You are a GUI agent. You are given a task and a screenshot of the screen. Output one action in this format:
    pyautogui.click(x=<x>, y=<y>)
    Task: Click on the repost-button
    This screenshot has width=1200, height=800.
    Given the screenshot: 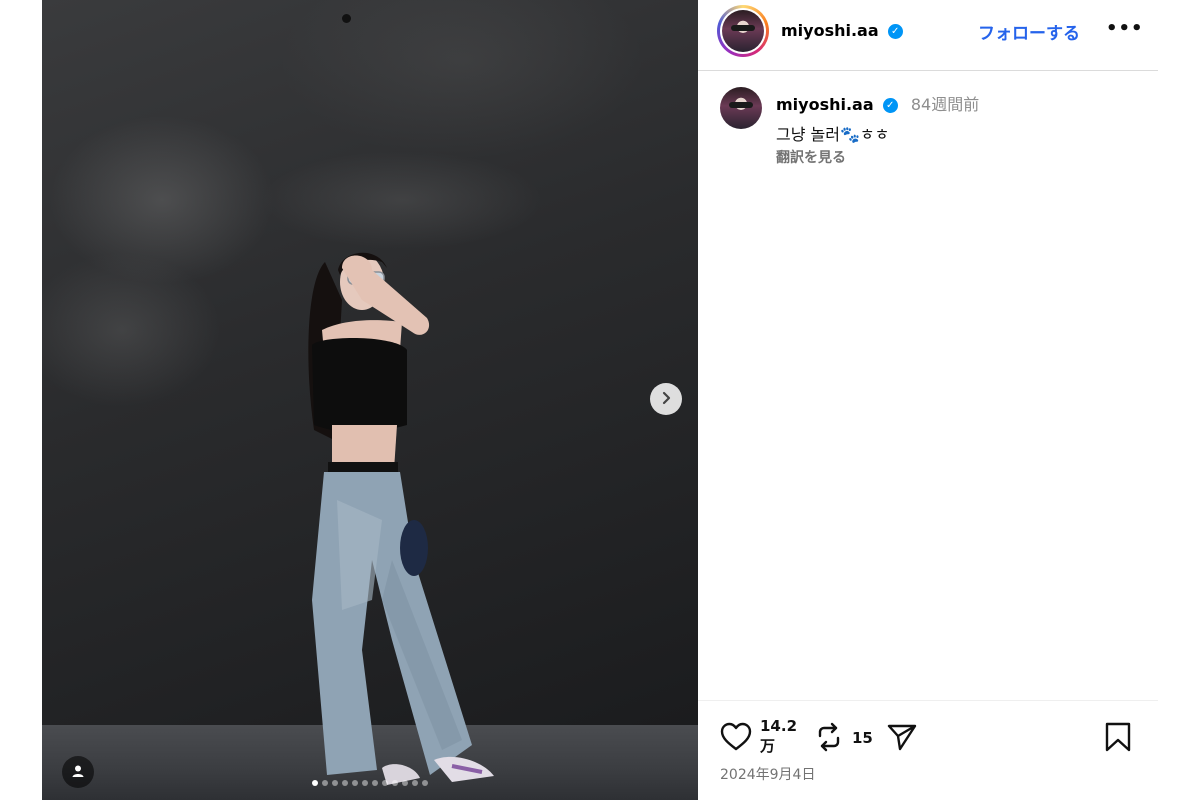 What is the action you would take?
    pyautogui.click(x=829, y=739)
    